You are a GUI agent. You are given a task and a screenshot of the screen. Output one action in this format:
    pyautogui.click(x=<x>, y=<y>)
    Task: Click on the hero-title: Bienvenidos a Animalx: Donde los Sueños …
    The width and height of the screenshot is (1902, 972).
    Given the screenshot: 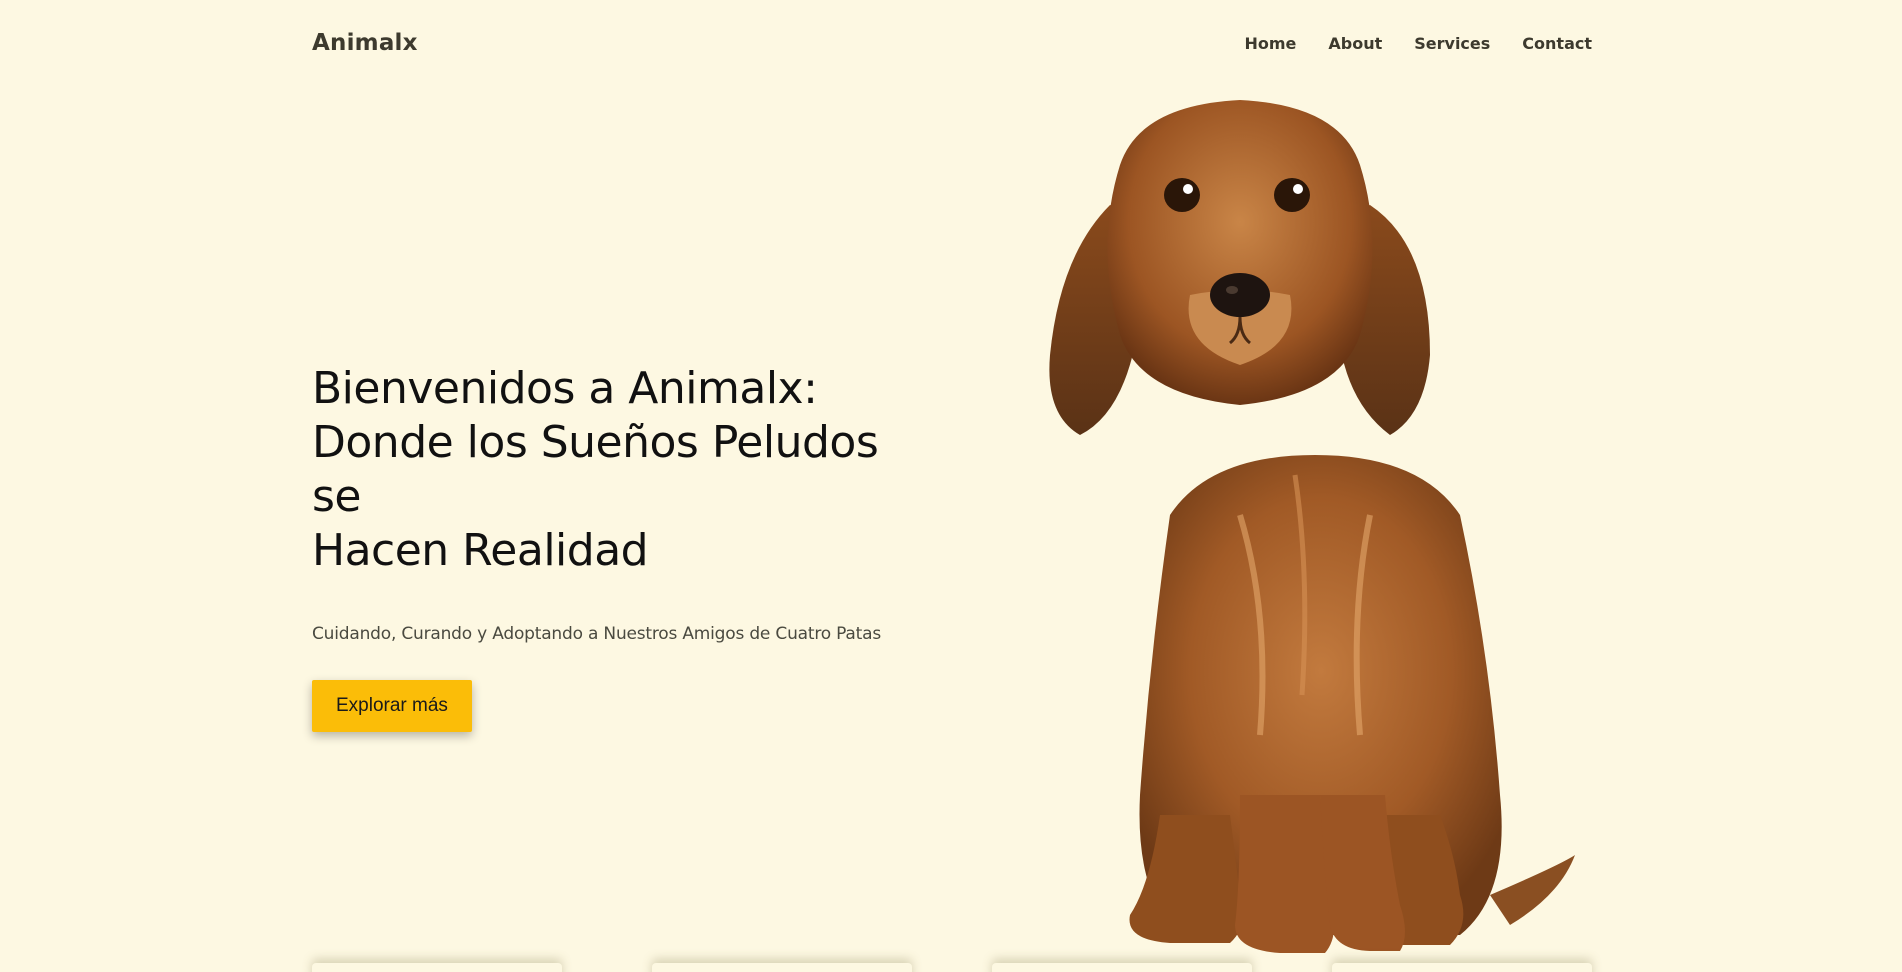 What is the action you would take?
    pyautogui.click(x=622, y=470)
    